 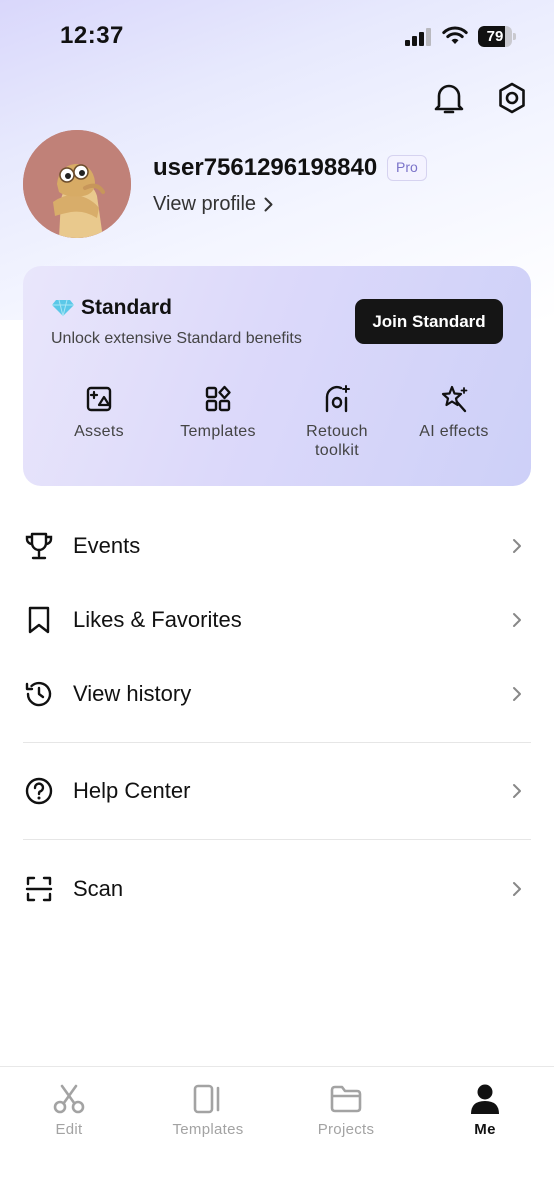 I want to click on tab-edit: Edit, so click(x=69, y=1110).